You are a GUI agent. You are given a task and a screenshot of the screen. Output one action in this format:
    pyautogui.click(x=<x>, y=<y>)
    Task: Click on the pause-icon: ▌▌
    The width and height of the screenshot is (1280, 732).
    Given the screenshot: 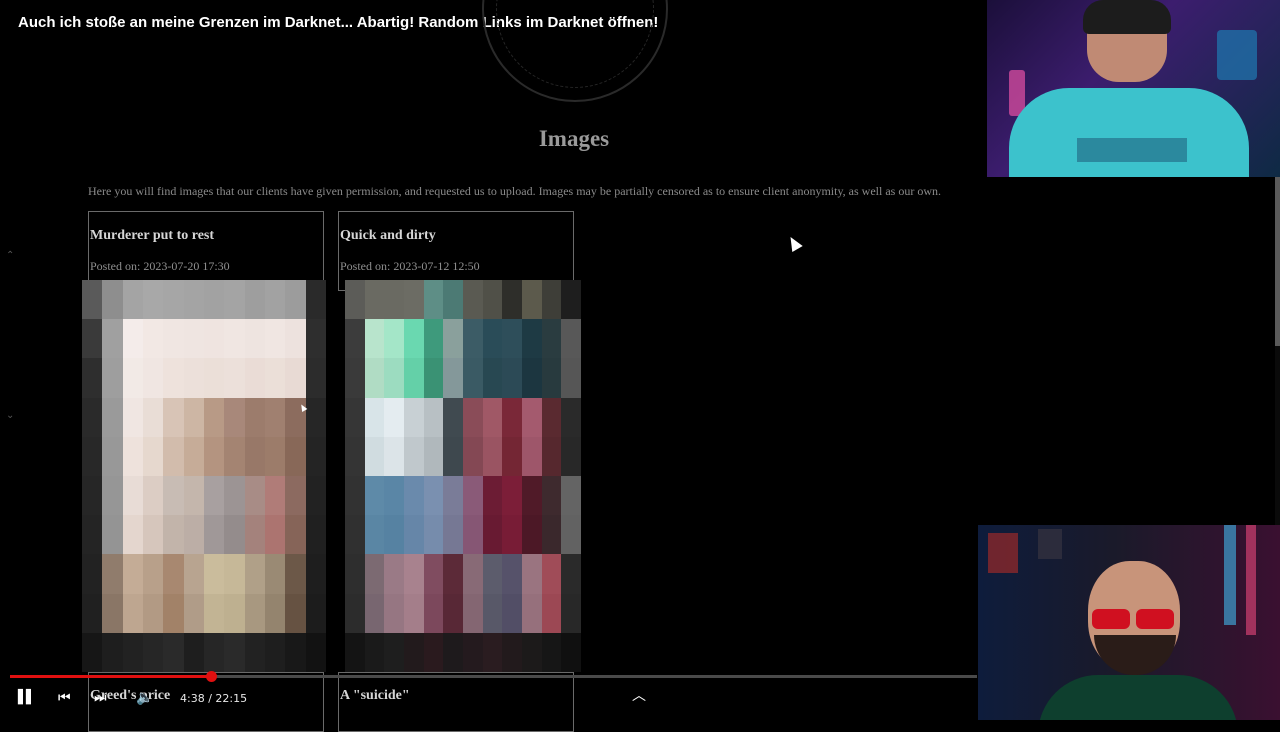 What is the action you would take?
    pyautogui.click(x=27, y=698)
    